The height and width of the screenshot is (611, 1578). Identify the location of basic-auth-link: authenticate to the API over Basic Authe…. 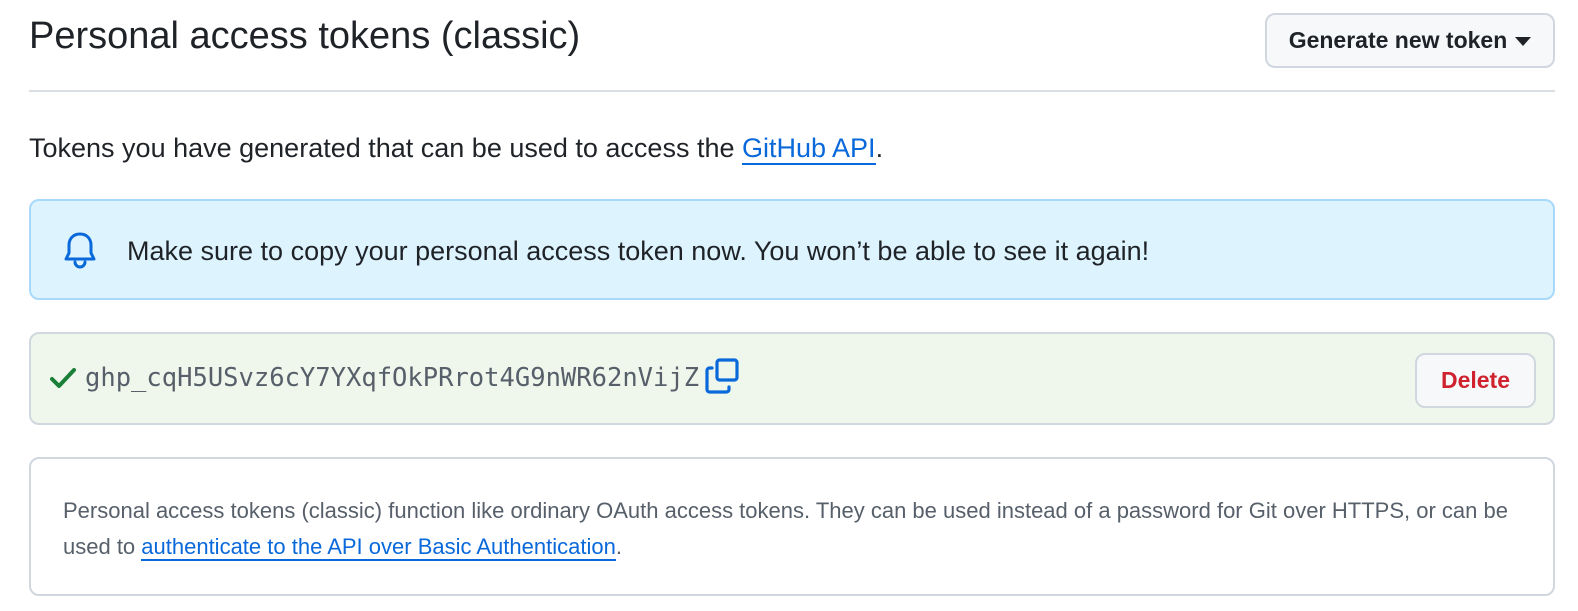
(378, 547).